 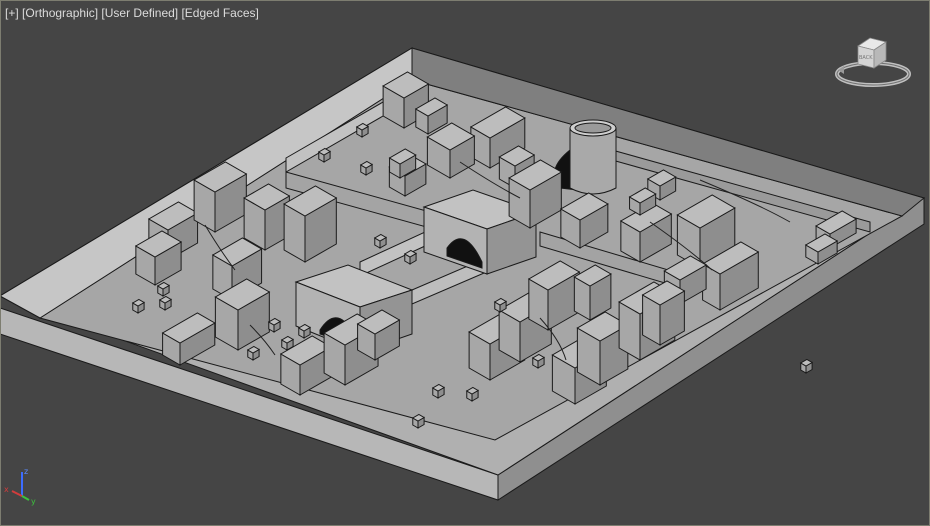 What do you see at coordinates (593, 128) in the screenshot?
I see `tower-inner` at bounding box center [593, 128].